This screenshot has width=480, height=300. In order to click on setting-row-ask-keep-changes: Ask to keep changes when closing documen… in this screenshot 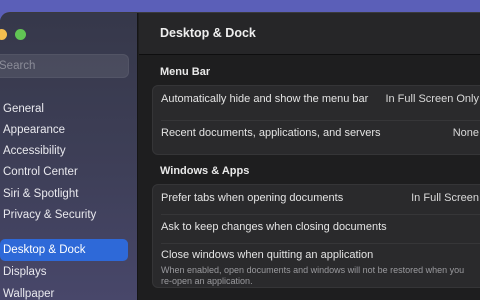, I will do `click(316, 231)`.